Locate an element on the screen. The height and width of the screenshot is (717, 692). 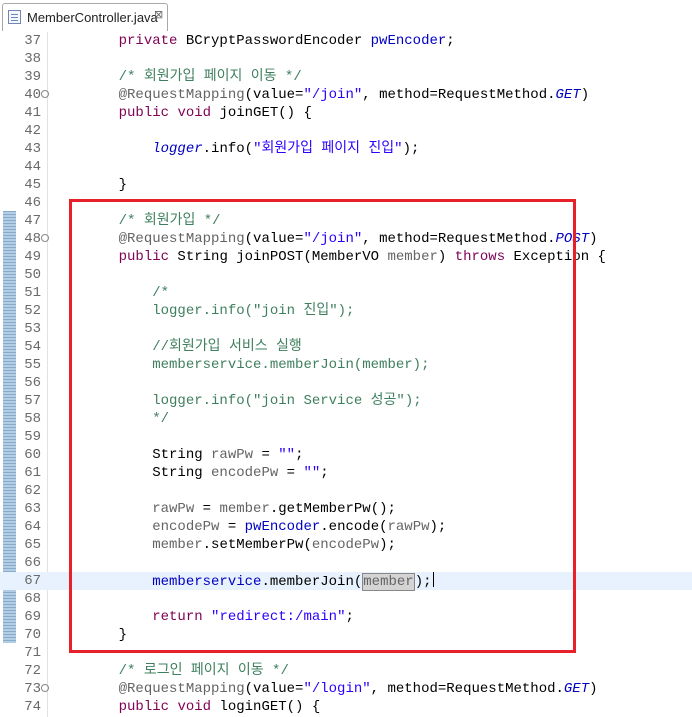
code-text: String rawPw = ""; is located at coordinates (194, 455).